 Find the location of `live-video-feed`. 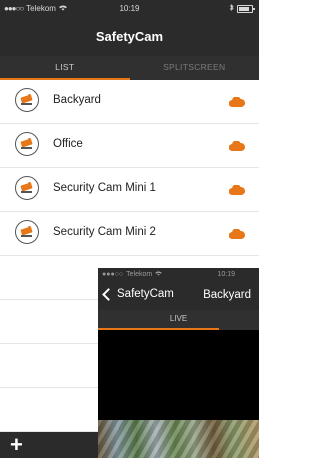

live-video-feed is located at coordinates (178, 394).